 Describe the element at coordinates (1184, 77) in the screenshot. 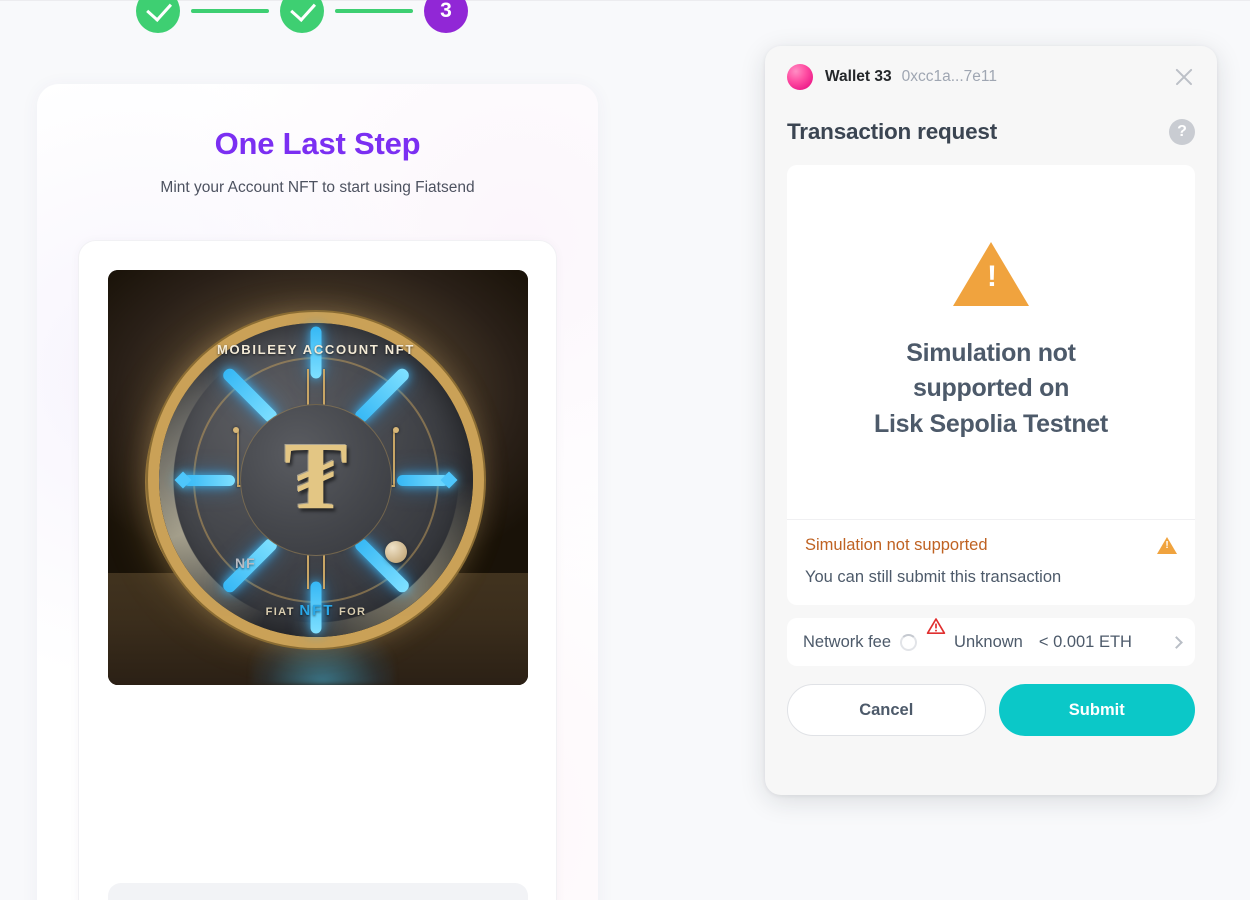

I see `close-icon` at that location.